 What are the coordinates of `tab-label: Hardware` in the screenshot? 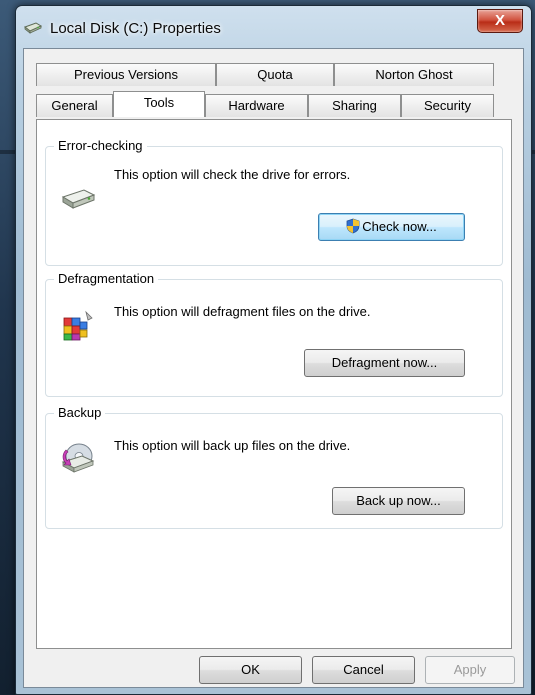 It's located at (256, 105).